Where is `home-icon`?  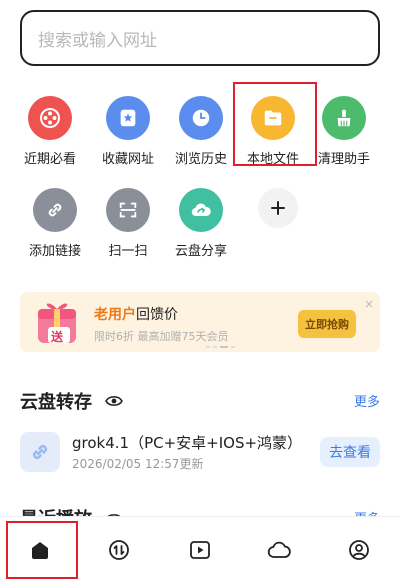 home-icon is located at coordinates (40, 550).